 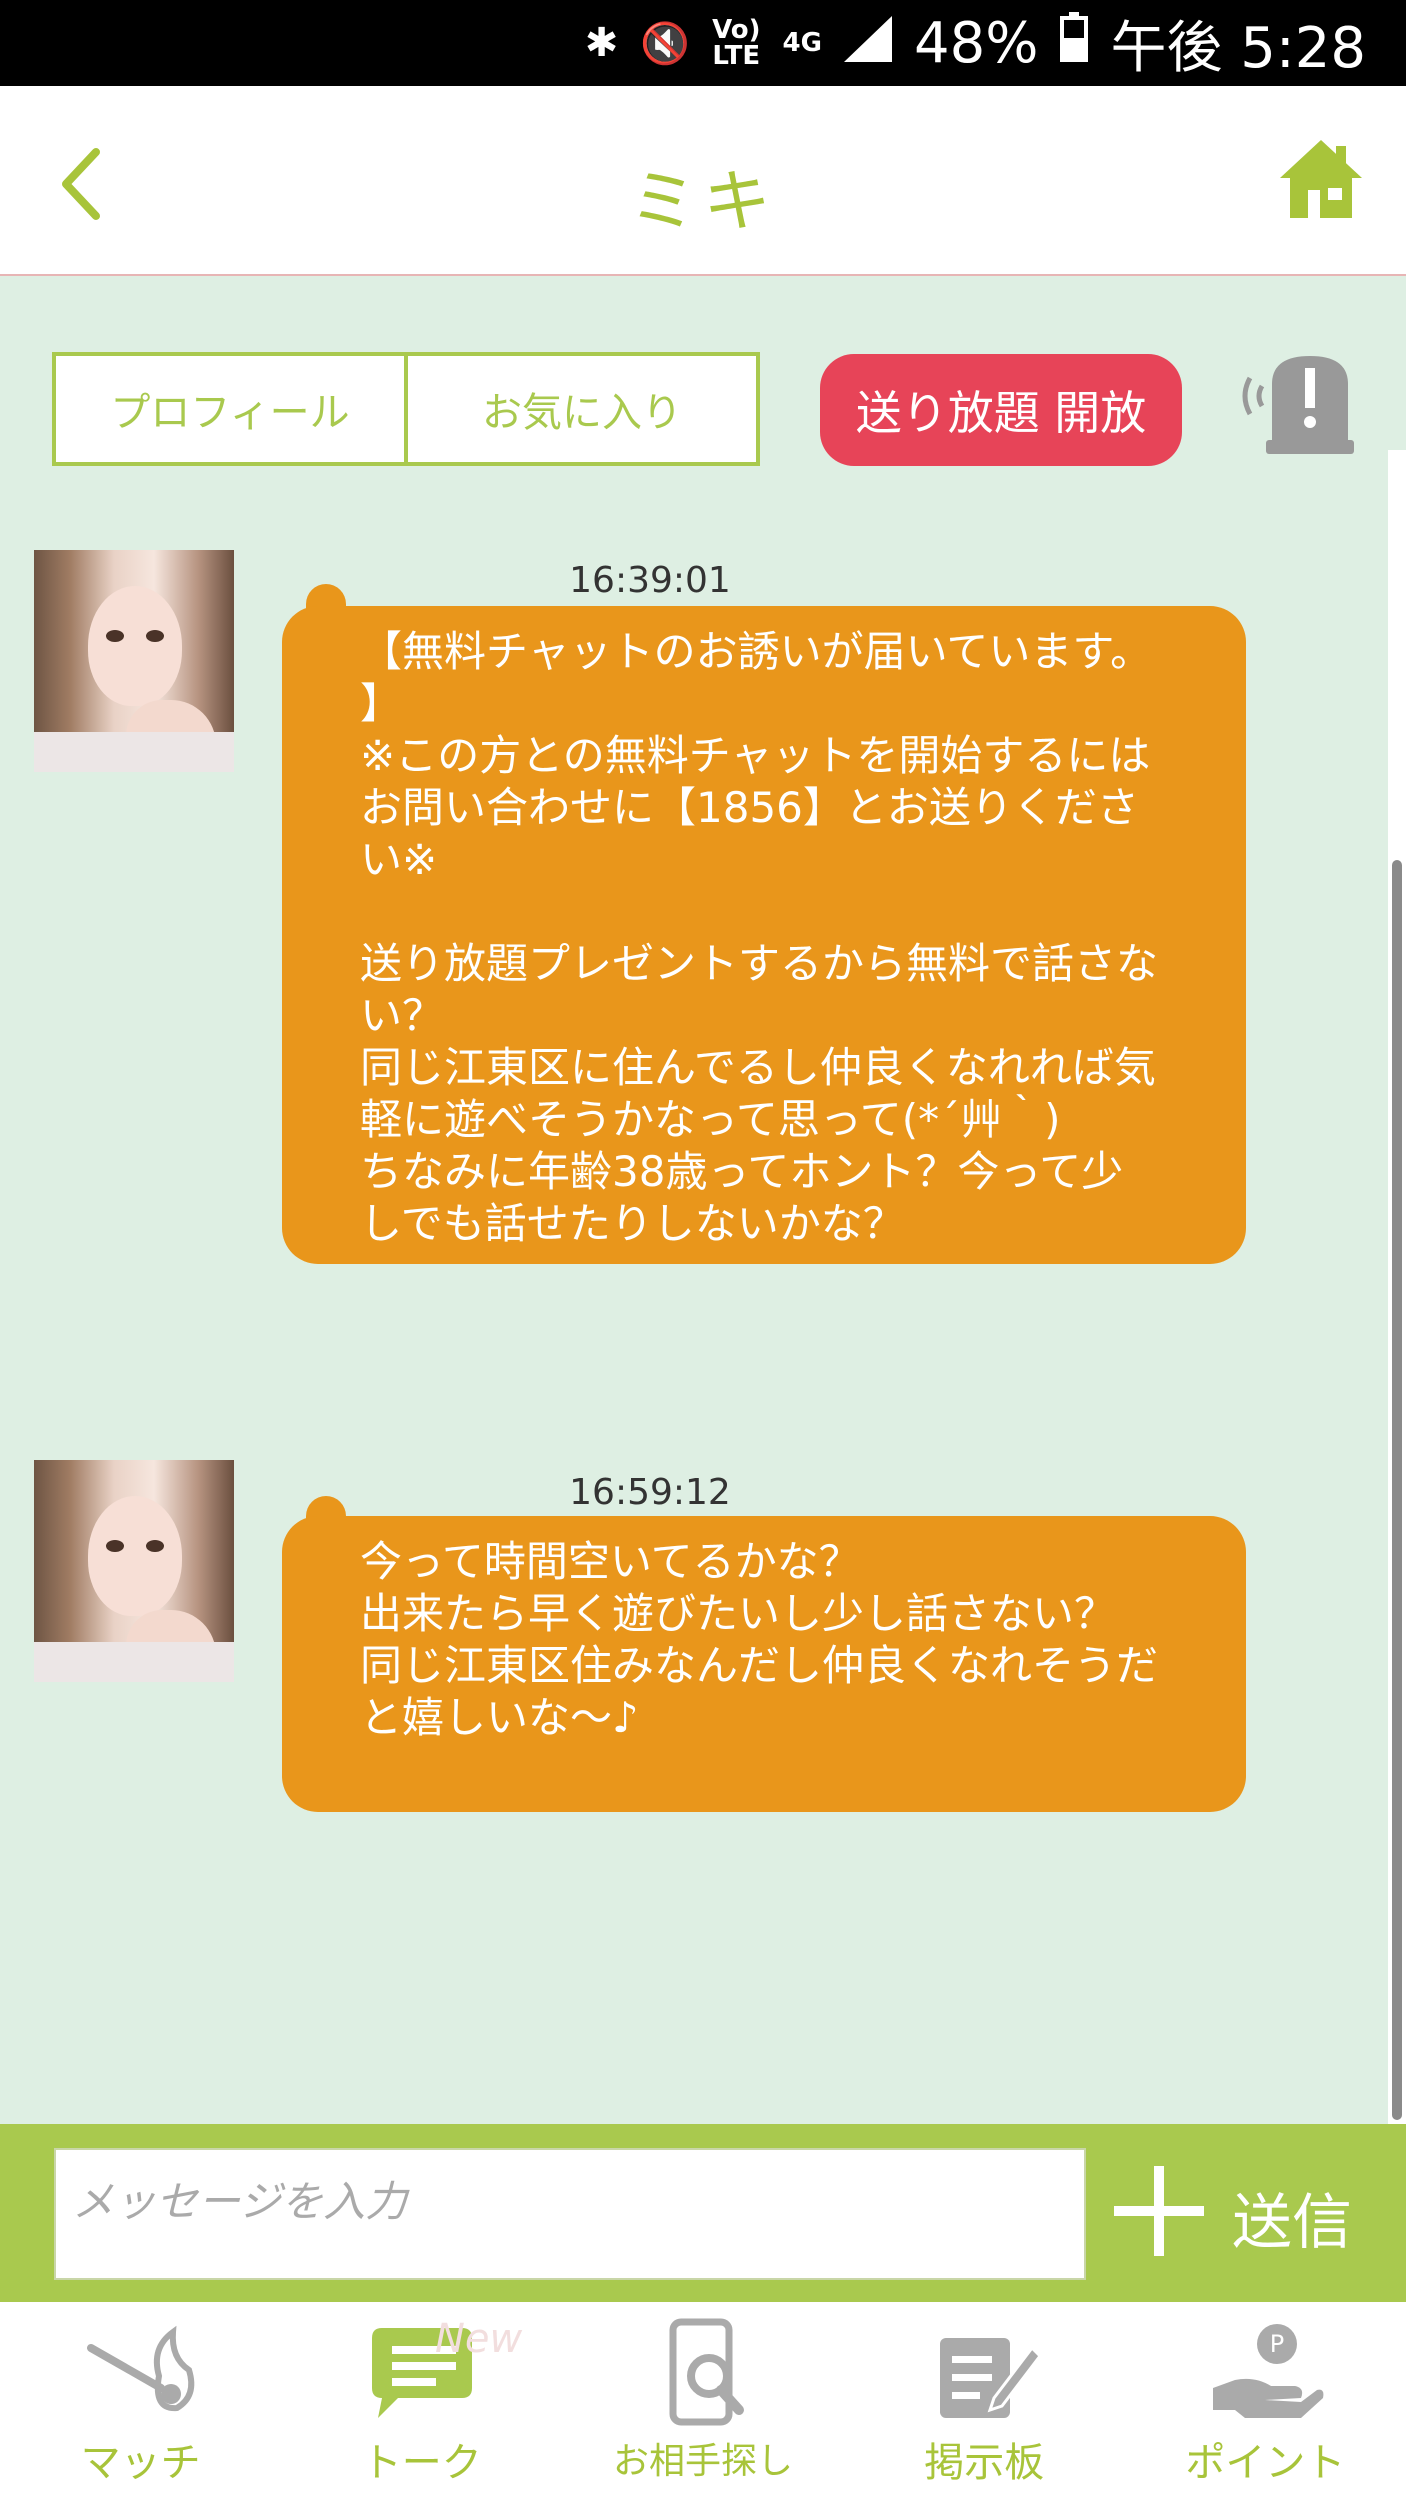 I want to click on nav-item-search: お相手探し, so click(x=702, y=2401).